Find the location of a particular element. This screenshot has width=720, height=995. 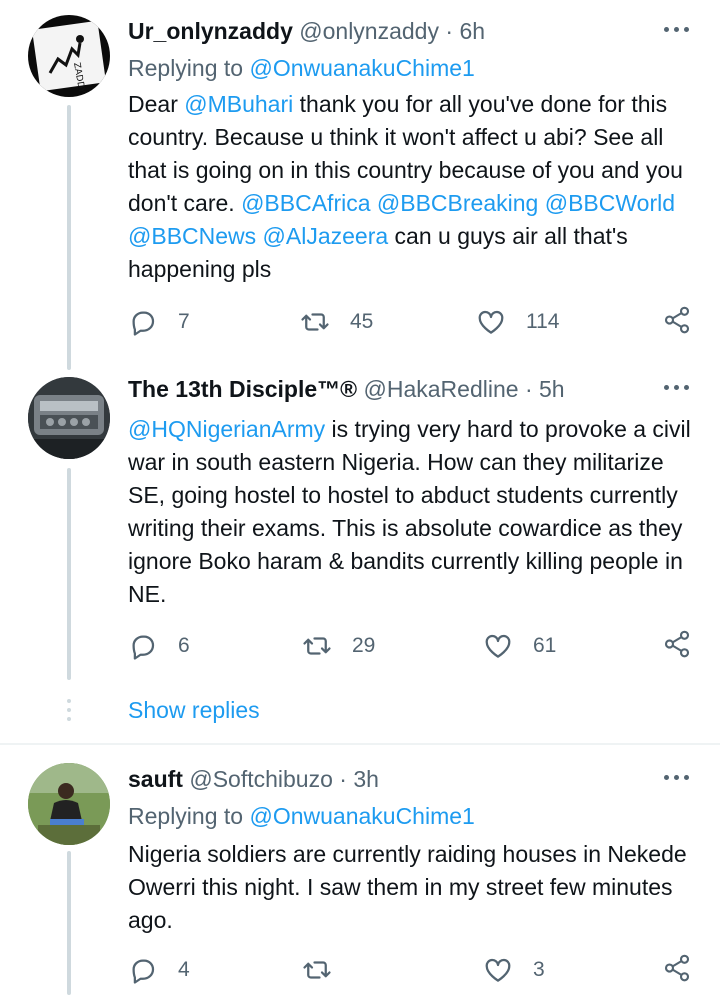

retweet-button: 45 is located at coordinates (336, 322).